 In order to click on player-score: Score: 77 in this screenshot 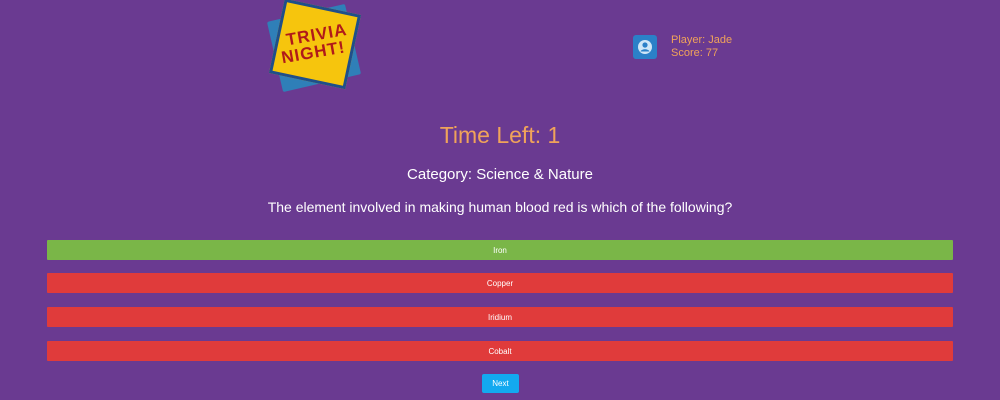, I will do `click(695, 53)`.